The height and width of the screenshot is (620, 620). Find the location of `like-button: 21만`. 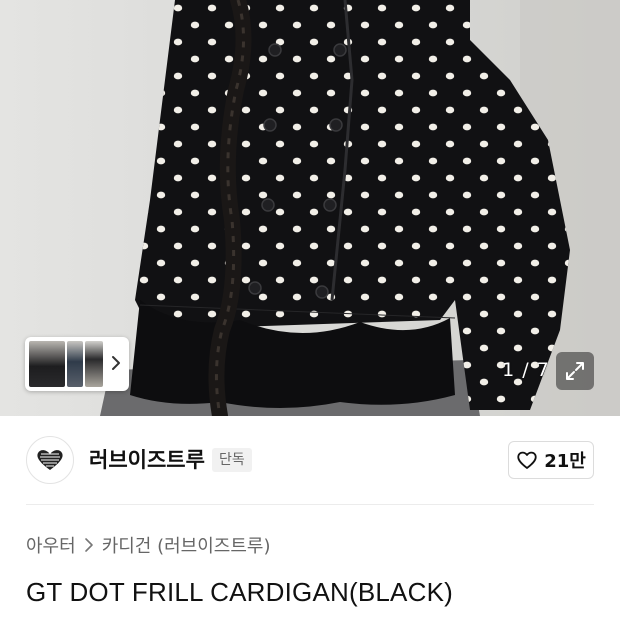

like-button: 21만 is located at coordinates (551, 460).